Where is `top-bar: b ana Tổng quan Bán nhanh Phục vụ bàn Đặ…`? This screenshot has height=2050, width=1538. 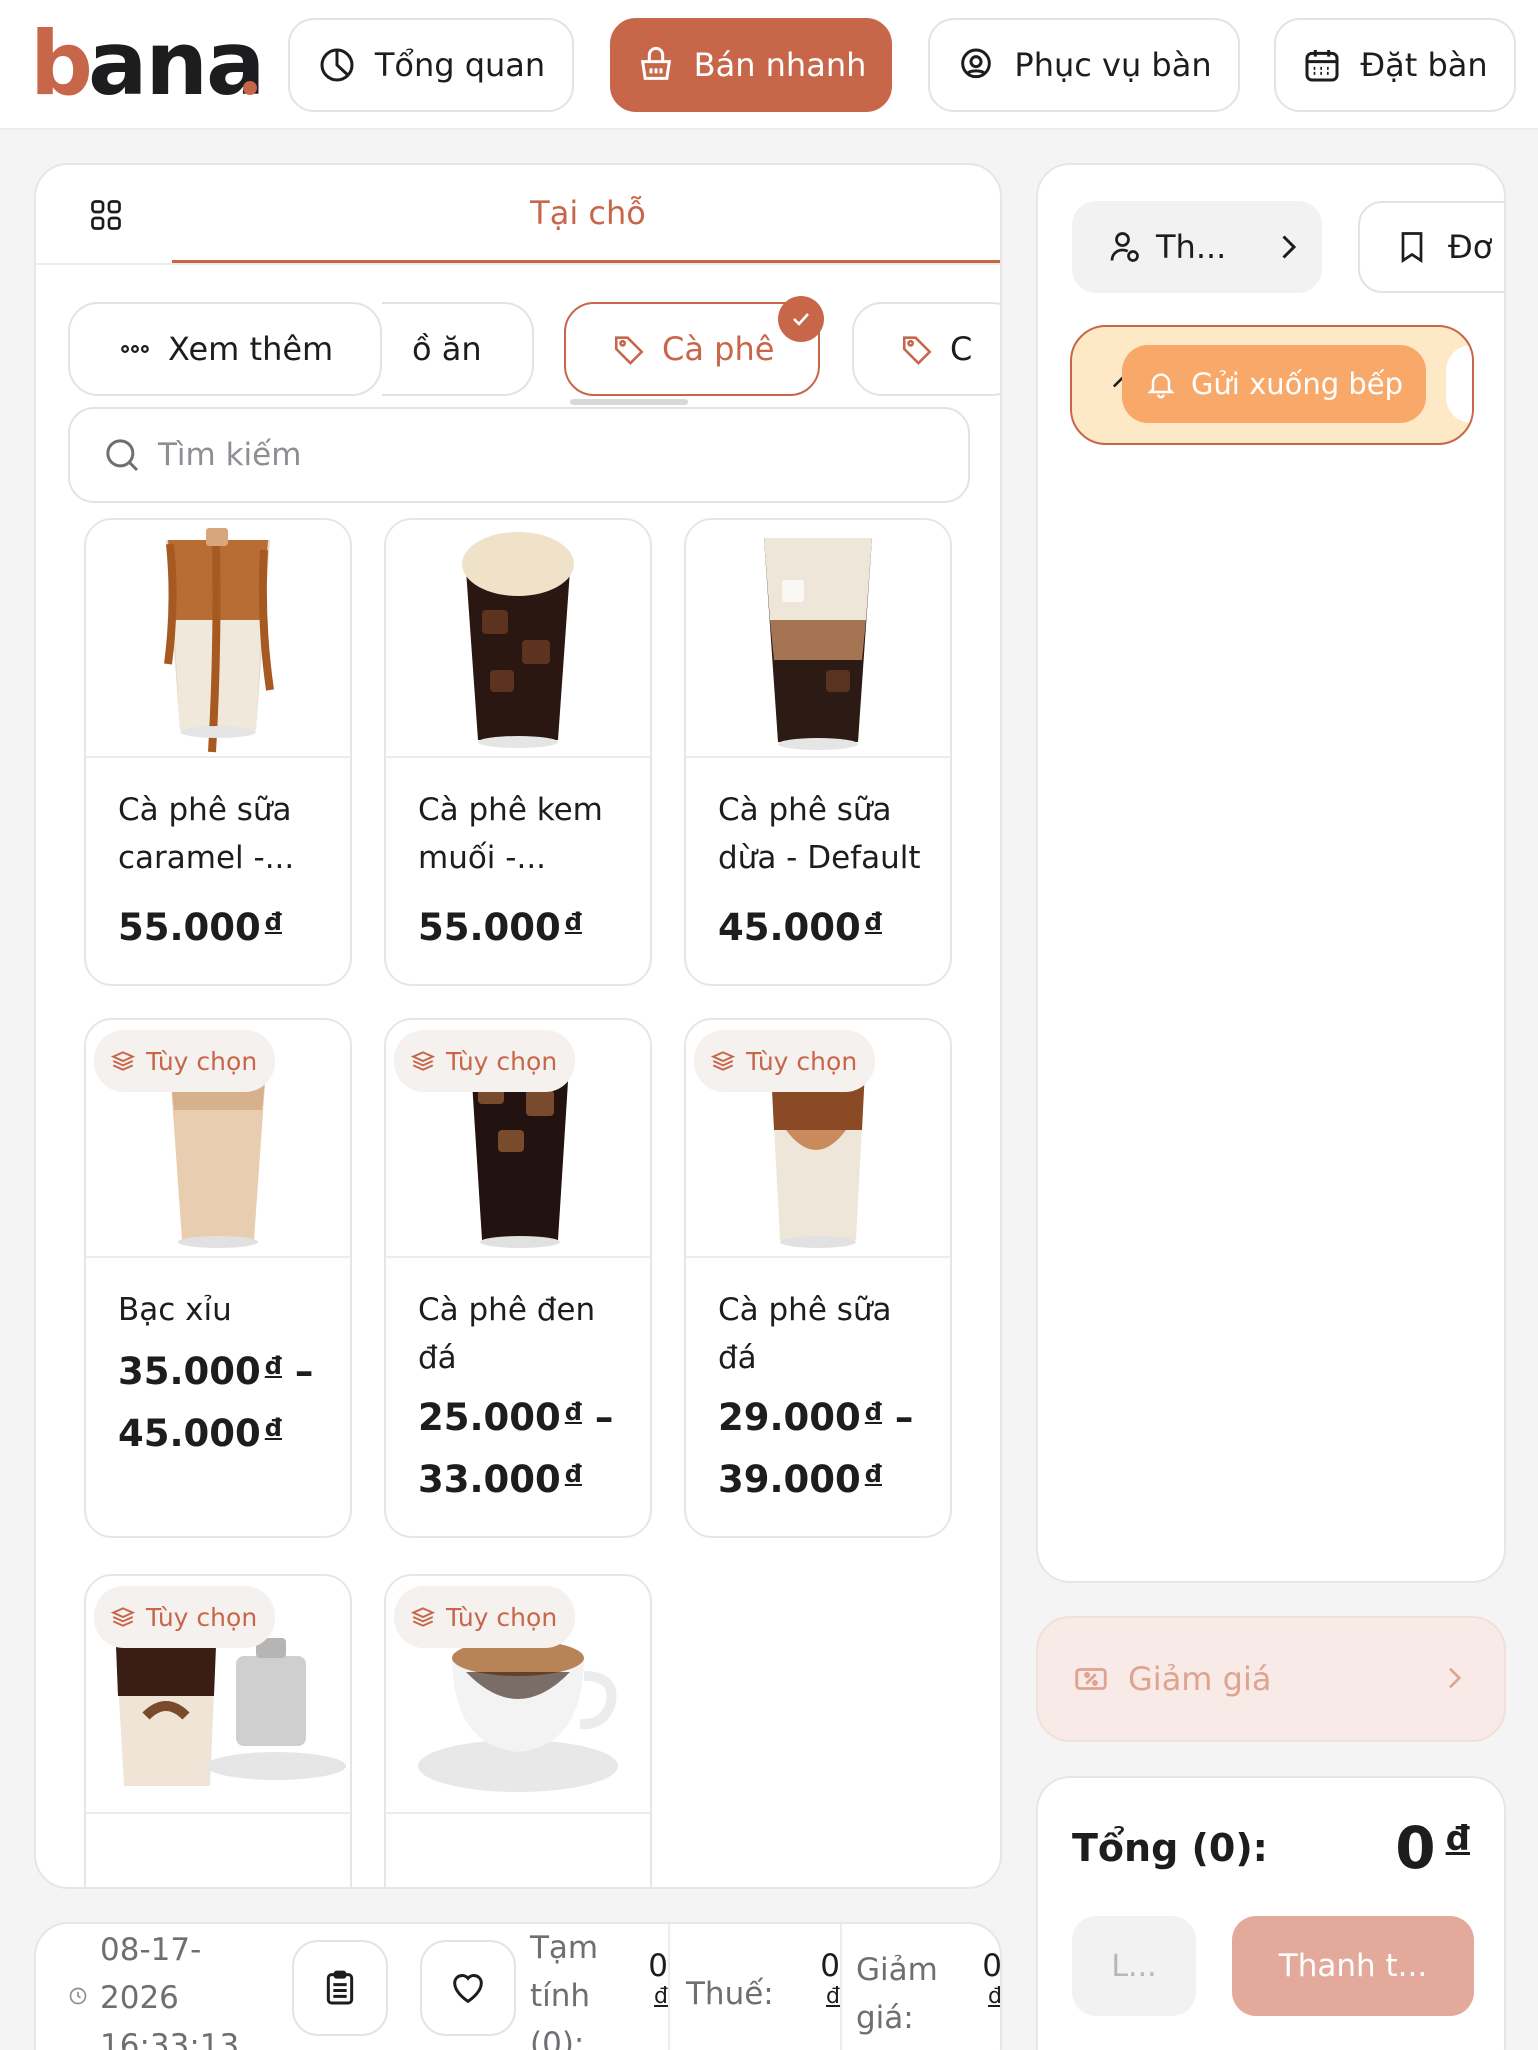 top-bar: b ana Tổng quan Bán nhanh Phục vụ bàn Đặ… is located at coordinates (769, 65).